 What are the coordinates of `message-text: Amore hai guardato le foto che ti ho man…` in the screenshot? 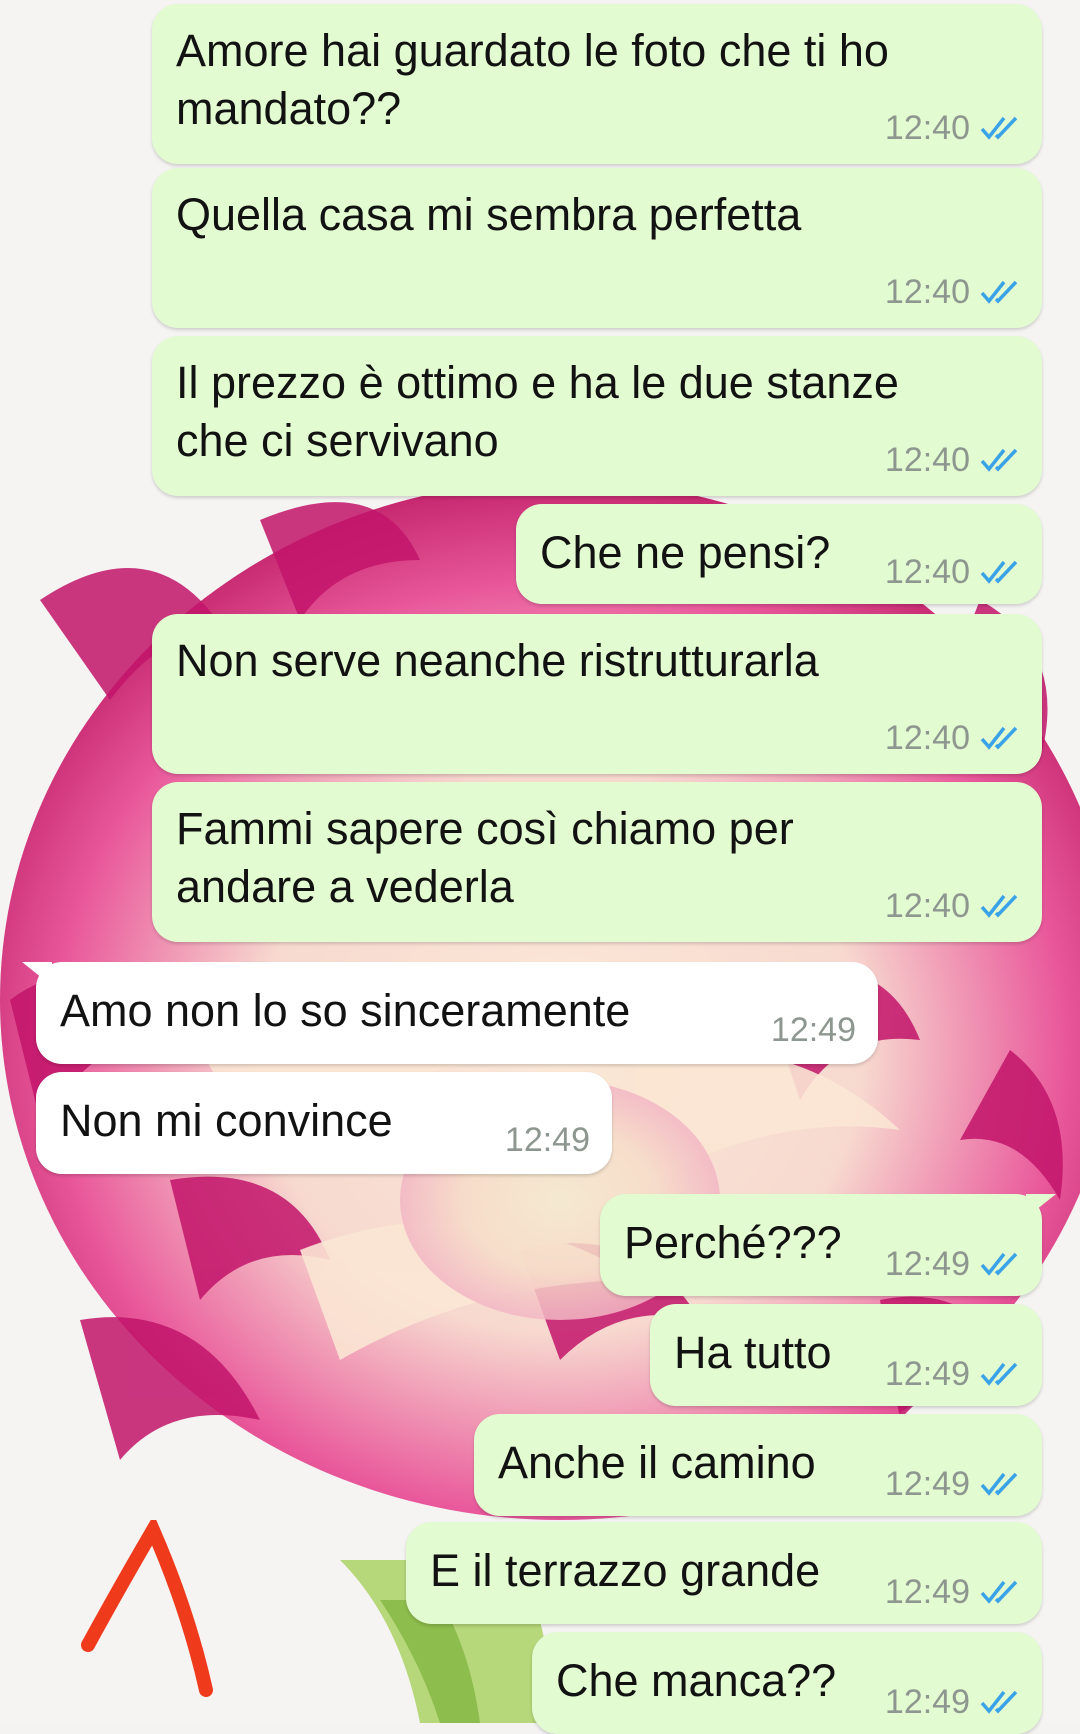 It's located at (532, 79).